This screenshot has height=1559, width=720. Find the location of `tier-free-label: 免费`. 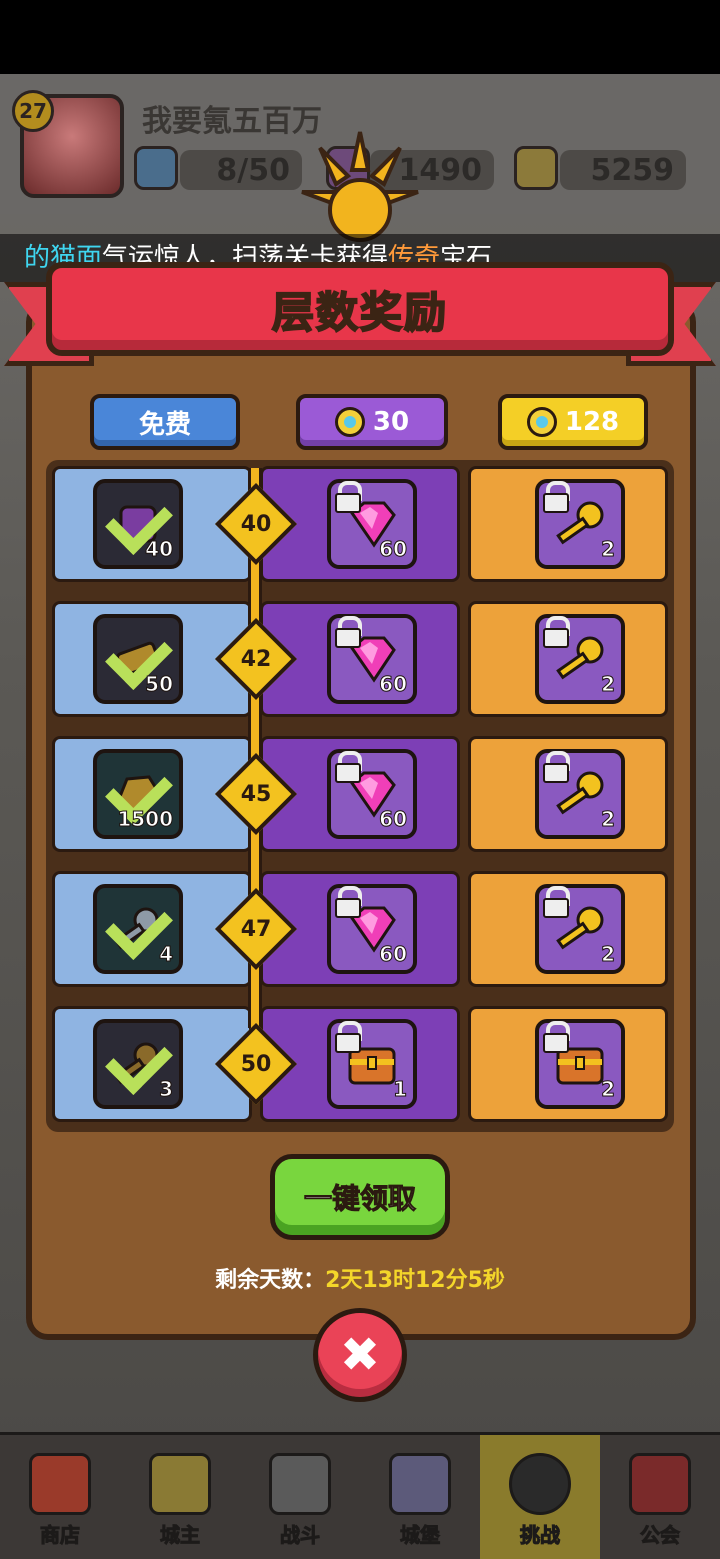

tier-free-label: 免费 is located at coordinates (164, 424).